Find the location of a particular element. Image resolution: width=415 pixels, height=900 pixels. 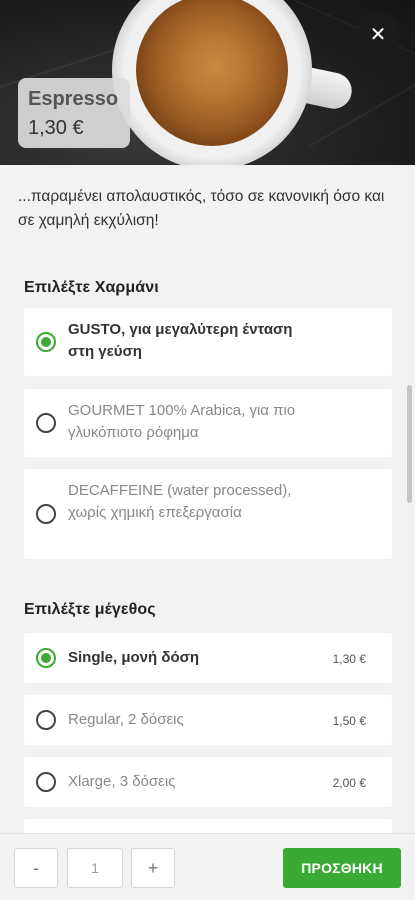

blend-option-gusto: GUSTO, για μεγαλύτερη ένταση στη γεύση is located at coordinates (208, 342).